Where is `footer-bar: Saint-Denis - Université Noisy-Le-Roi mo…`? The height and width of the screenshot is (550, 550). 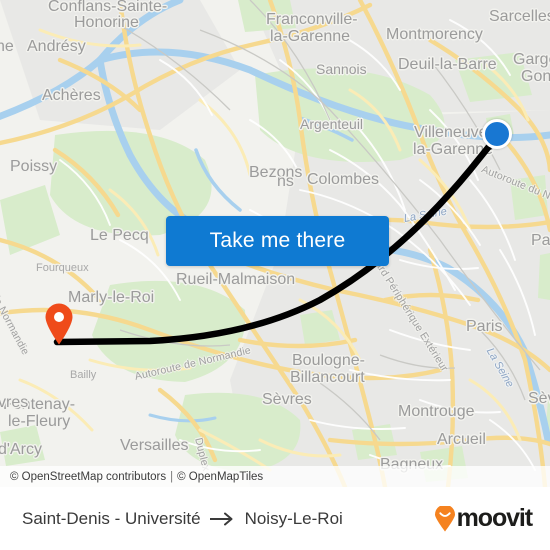
footer-bar: Saint-Denis - Université Noisy-Le-Roi mo… is located at coordinates (275, 518).